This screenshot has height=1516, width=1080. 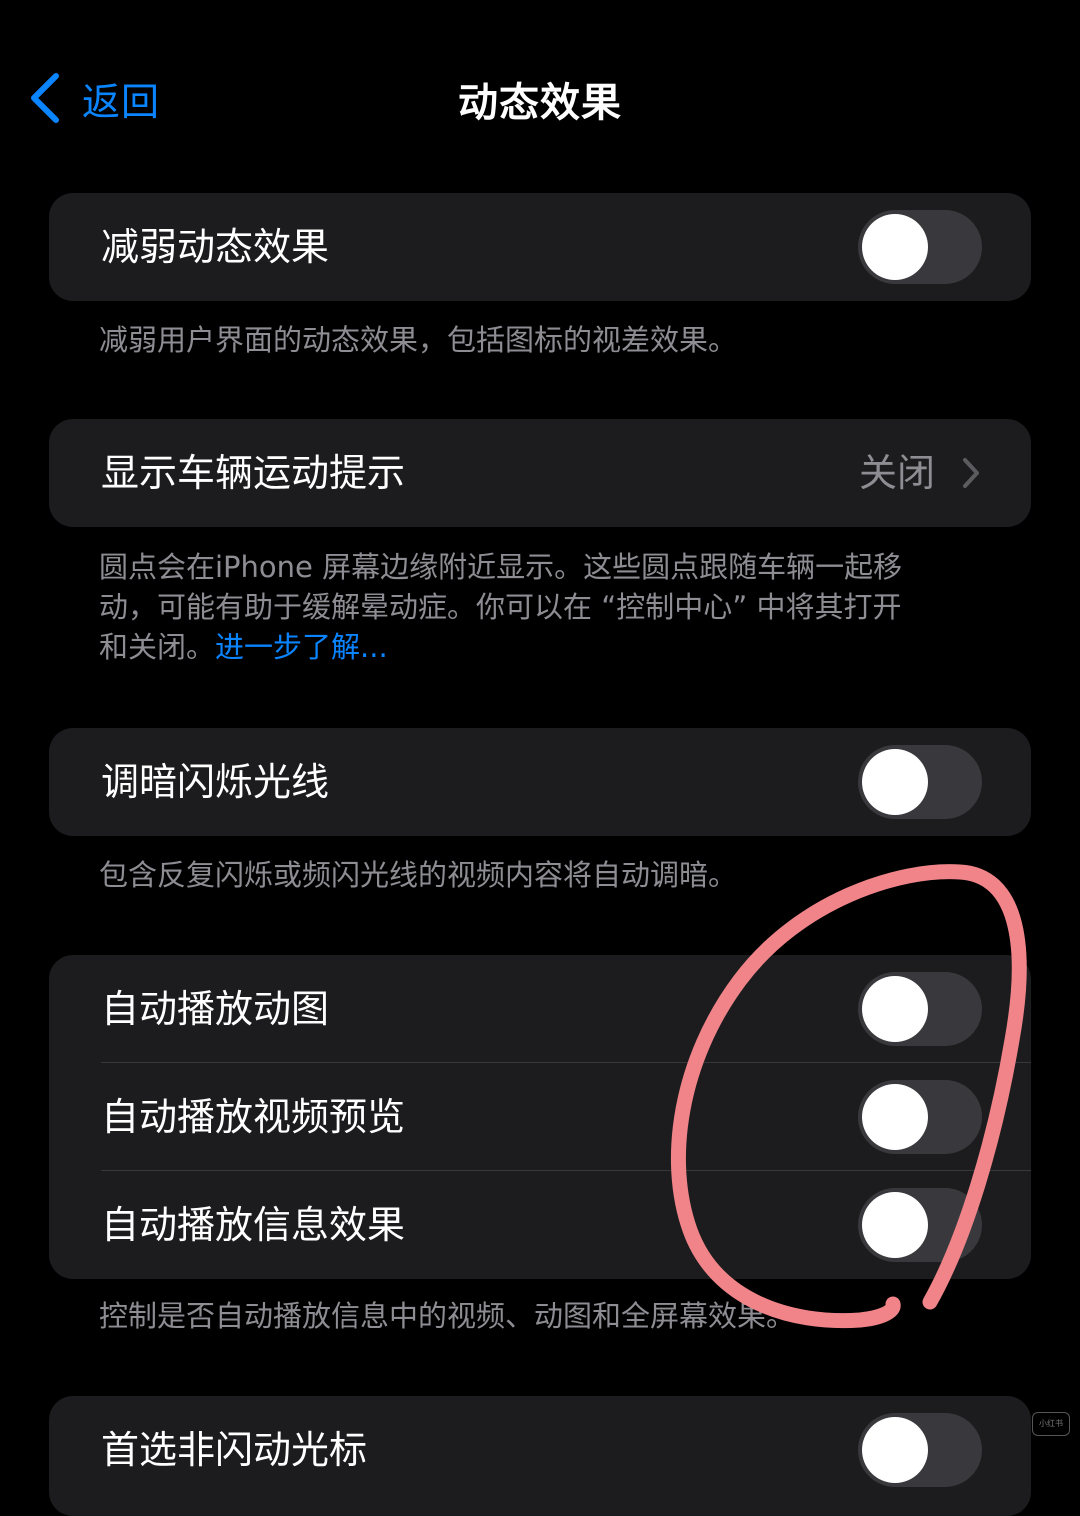 I want to click on autoplay-message-effects-row: 自动播放信息效果, so click(x=540, y=1225).